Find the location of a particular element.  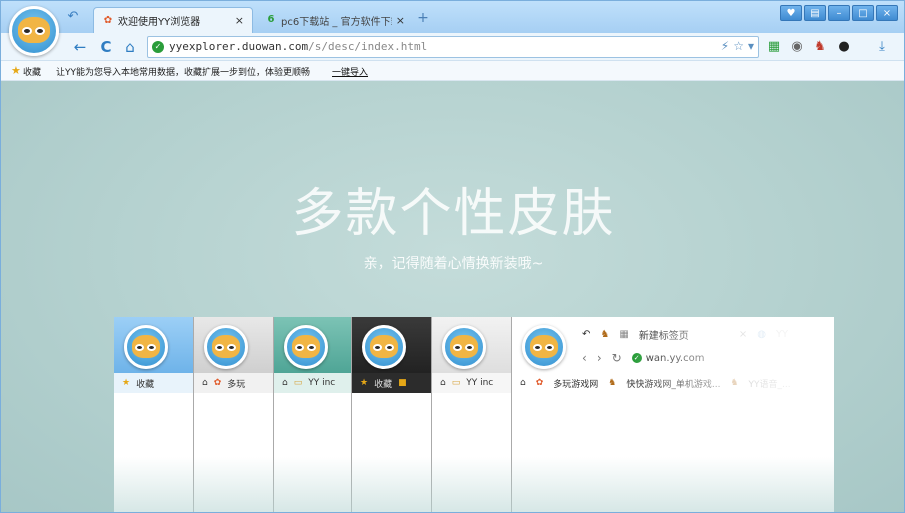

close-window-button: × is located at coordinates (887, 13).